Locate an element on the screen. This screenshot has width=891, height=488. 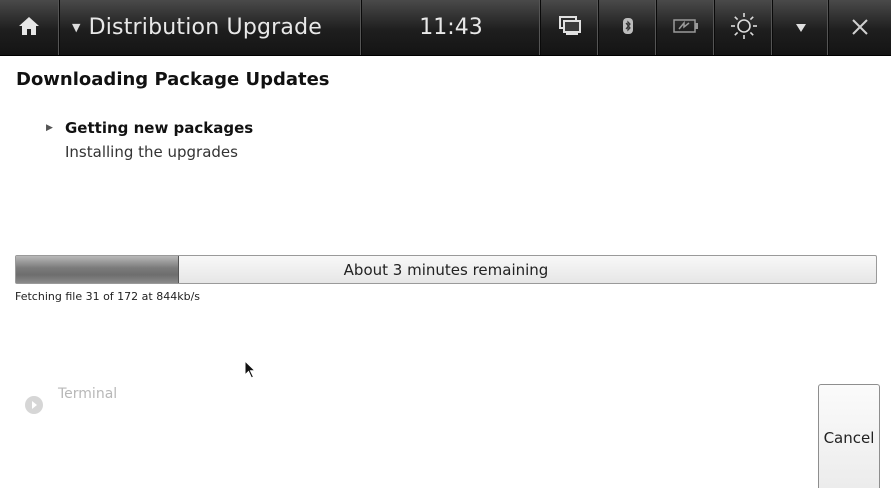
progress-bar: About 3 minutes remaining is located at coordinates (446, 269).